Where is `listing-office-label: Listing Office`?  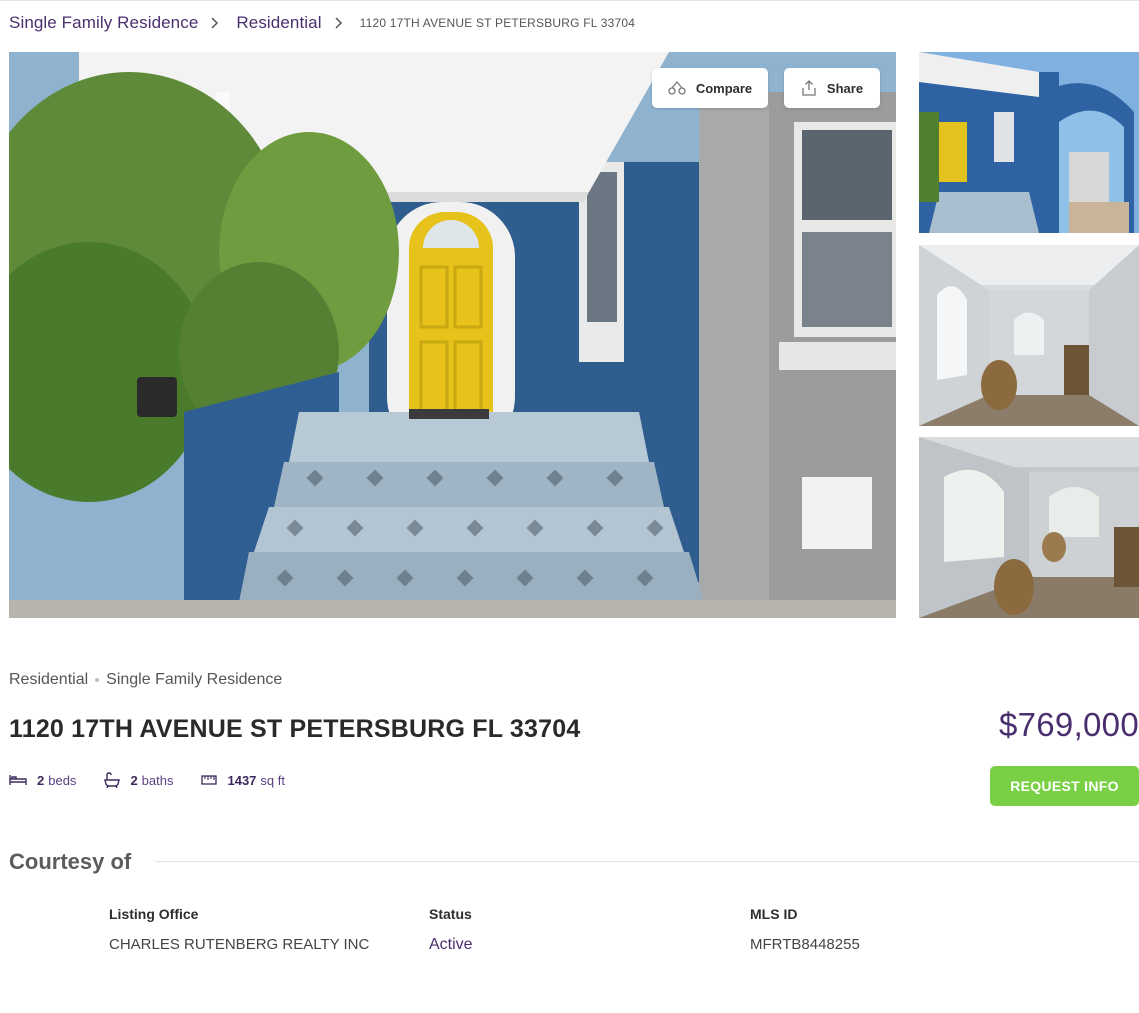
listing-office-label: Listing Office is located at coordinates (154, 914).